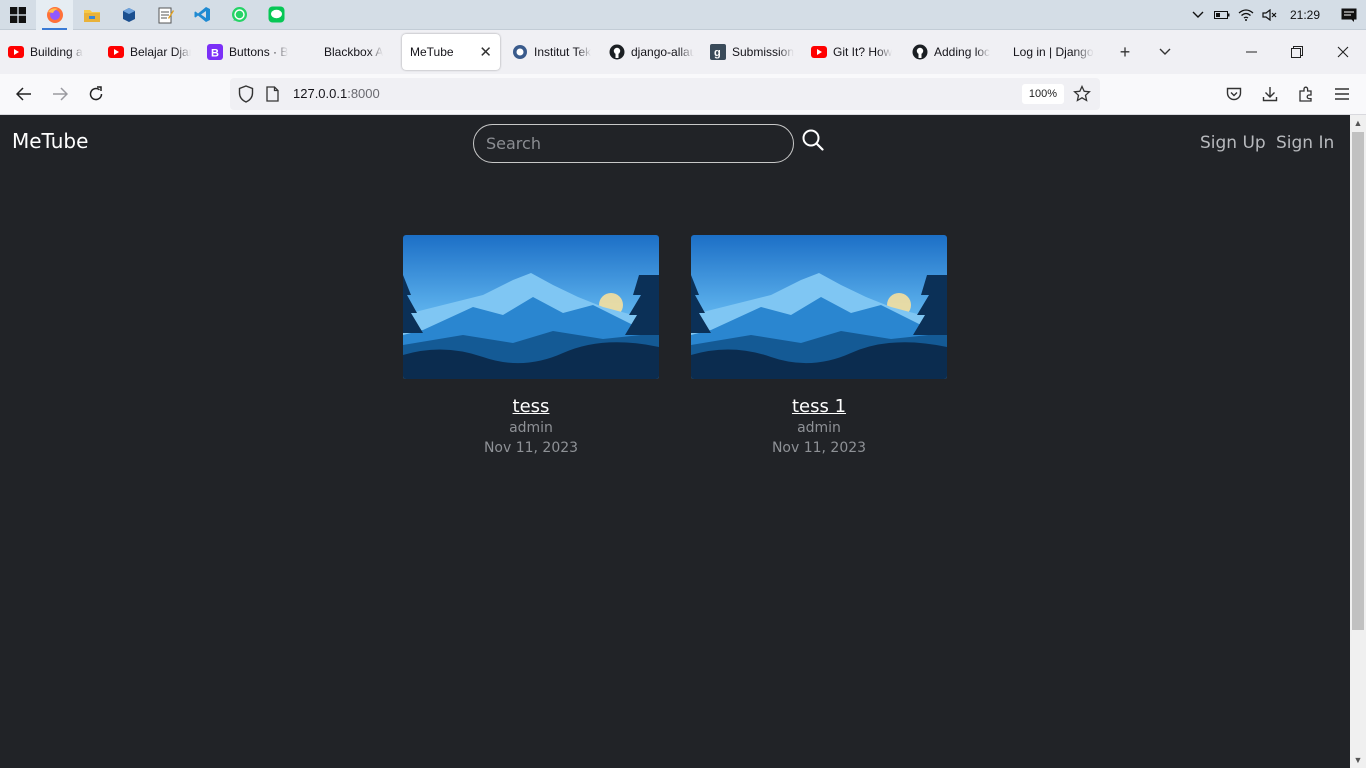 This screenshot has width=1366, height=768. Describe the element at coordinates (165, 15) in the screenshot. I see `notepad-icon` at that location.